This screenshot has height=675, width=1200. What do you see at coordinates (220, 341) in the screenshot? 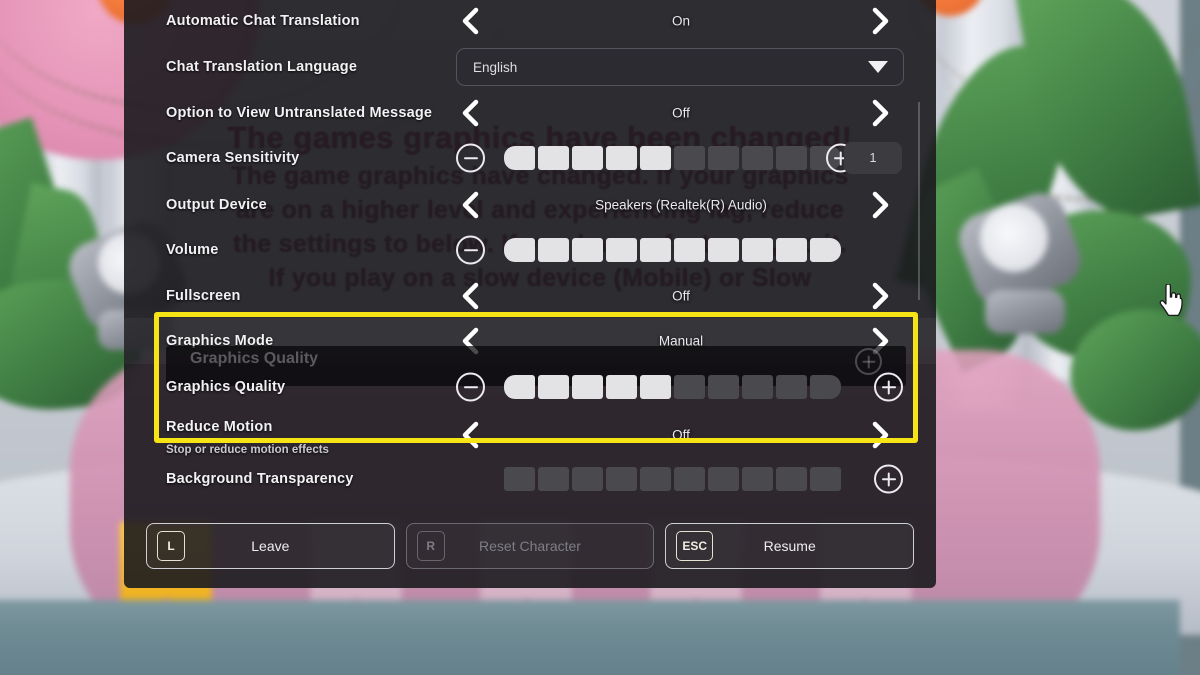
I see `row-label: Graphics Mode` at bounding box center [220, 341].